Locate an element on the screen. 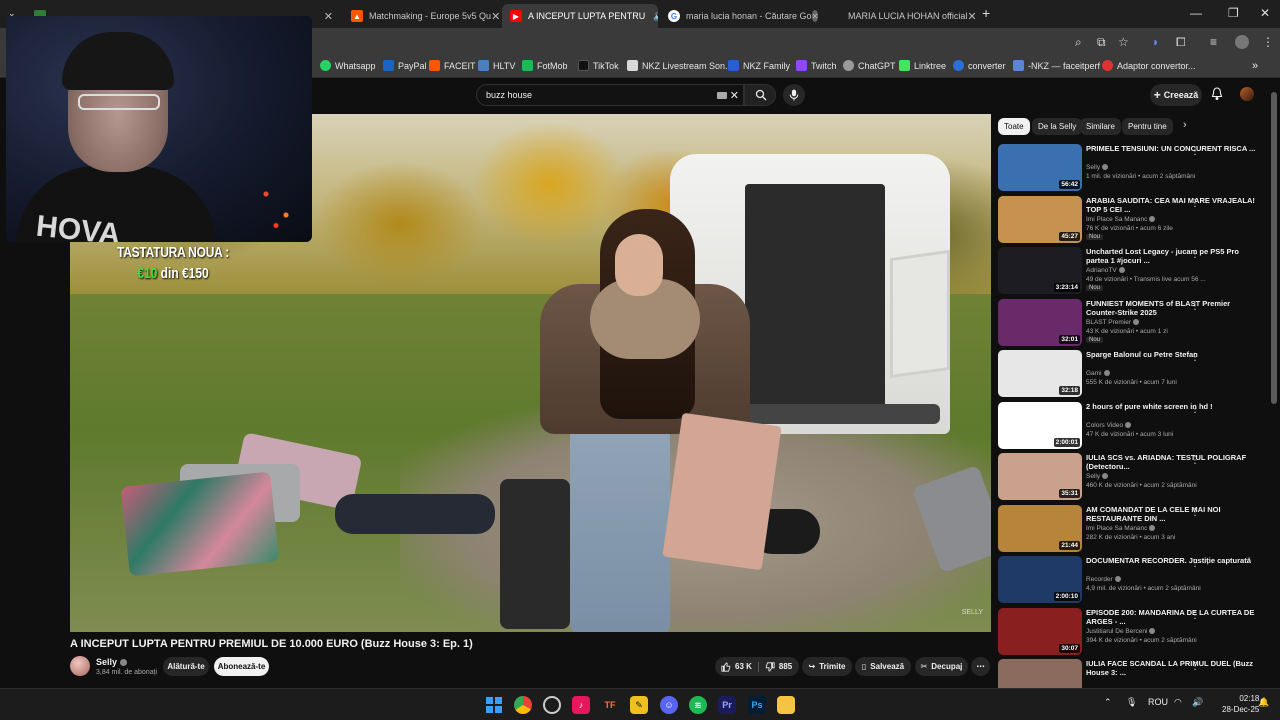  extension-icon: ◗ is located at coordinates (1155, 42).